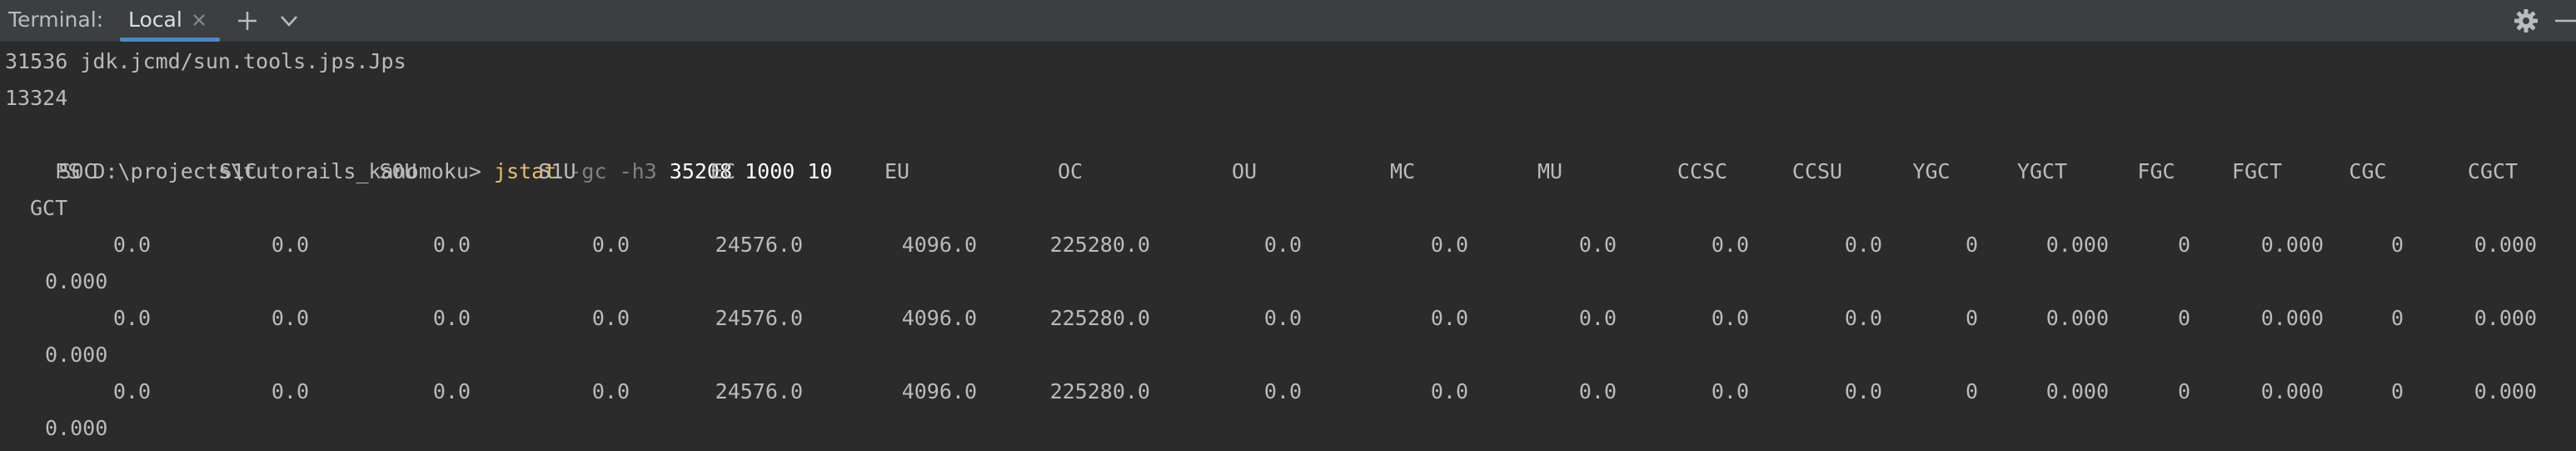  I want to click on column-header: CGC, so click(2368, 171).